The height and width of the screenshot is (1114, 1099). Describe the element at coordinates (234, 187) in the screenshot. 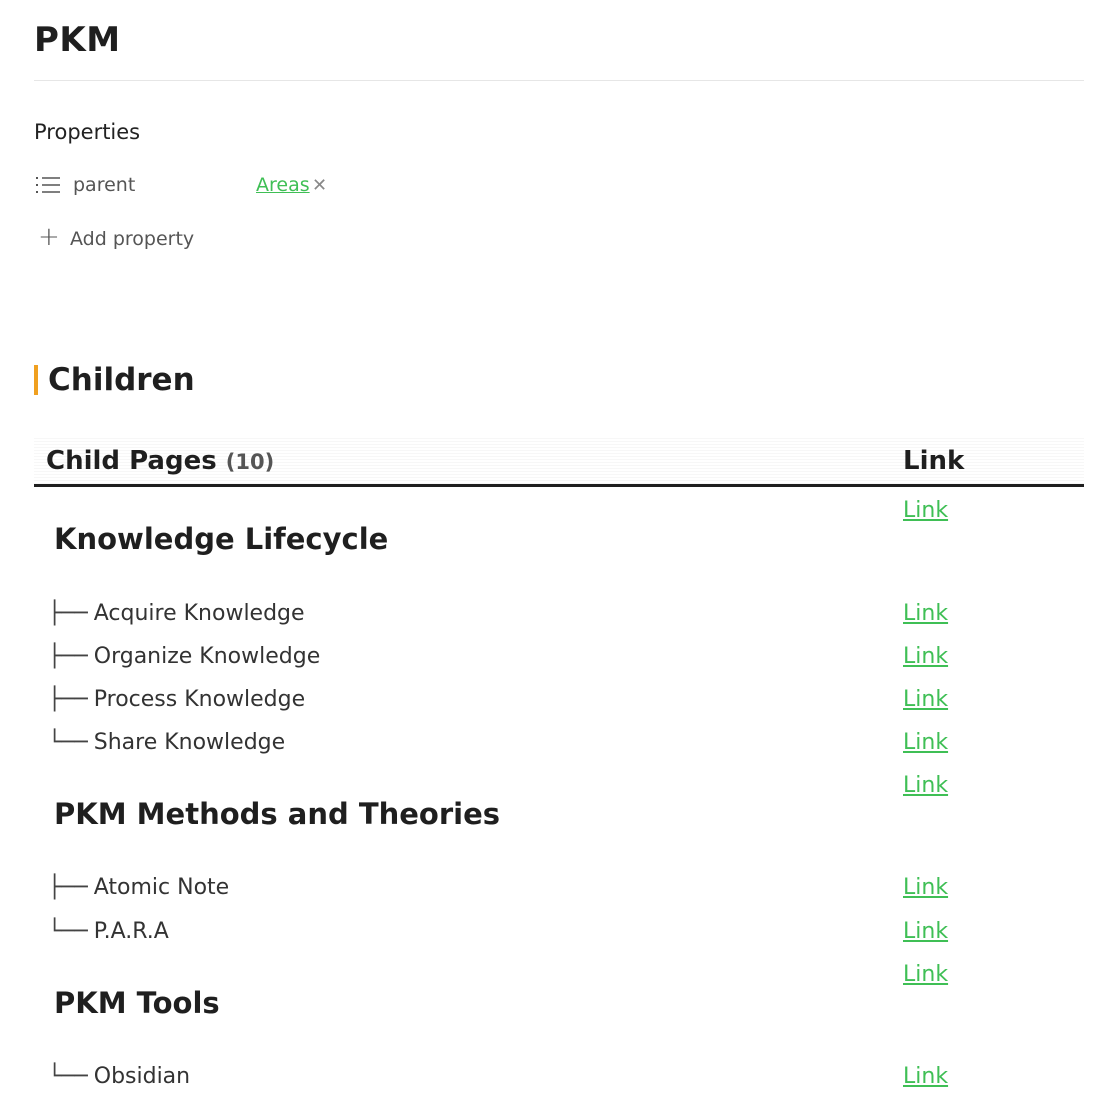

I see `property-row-parent: parent Areas ✕` at that location.